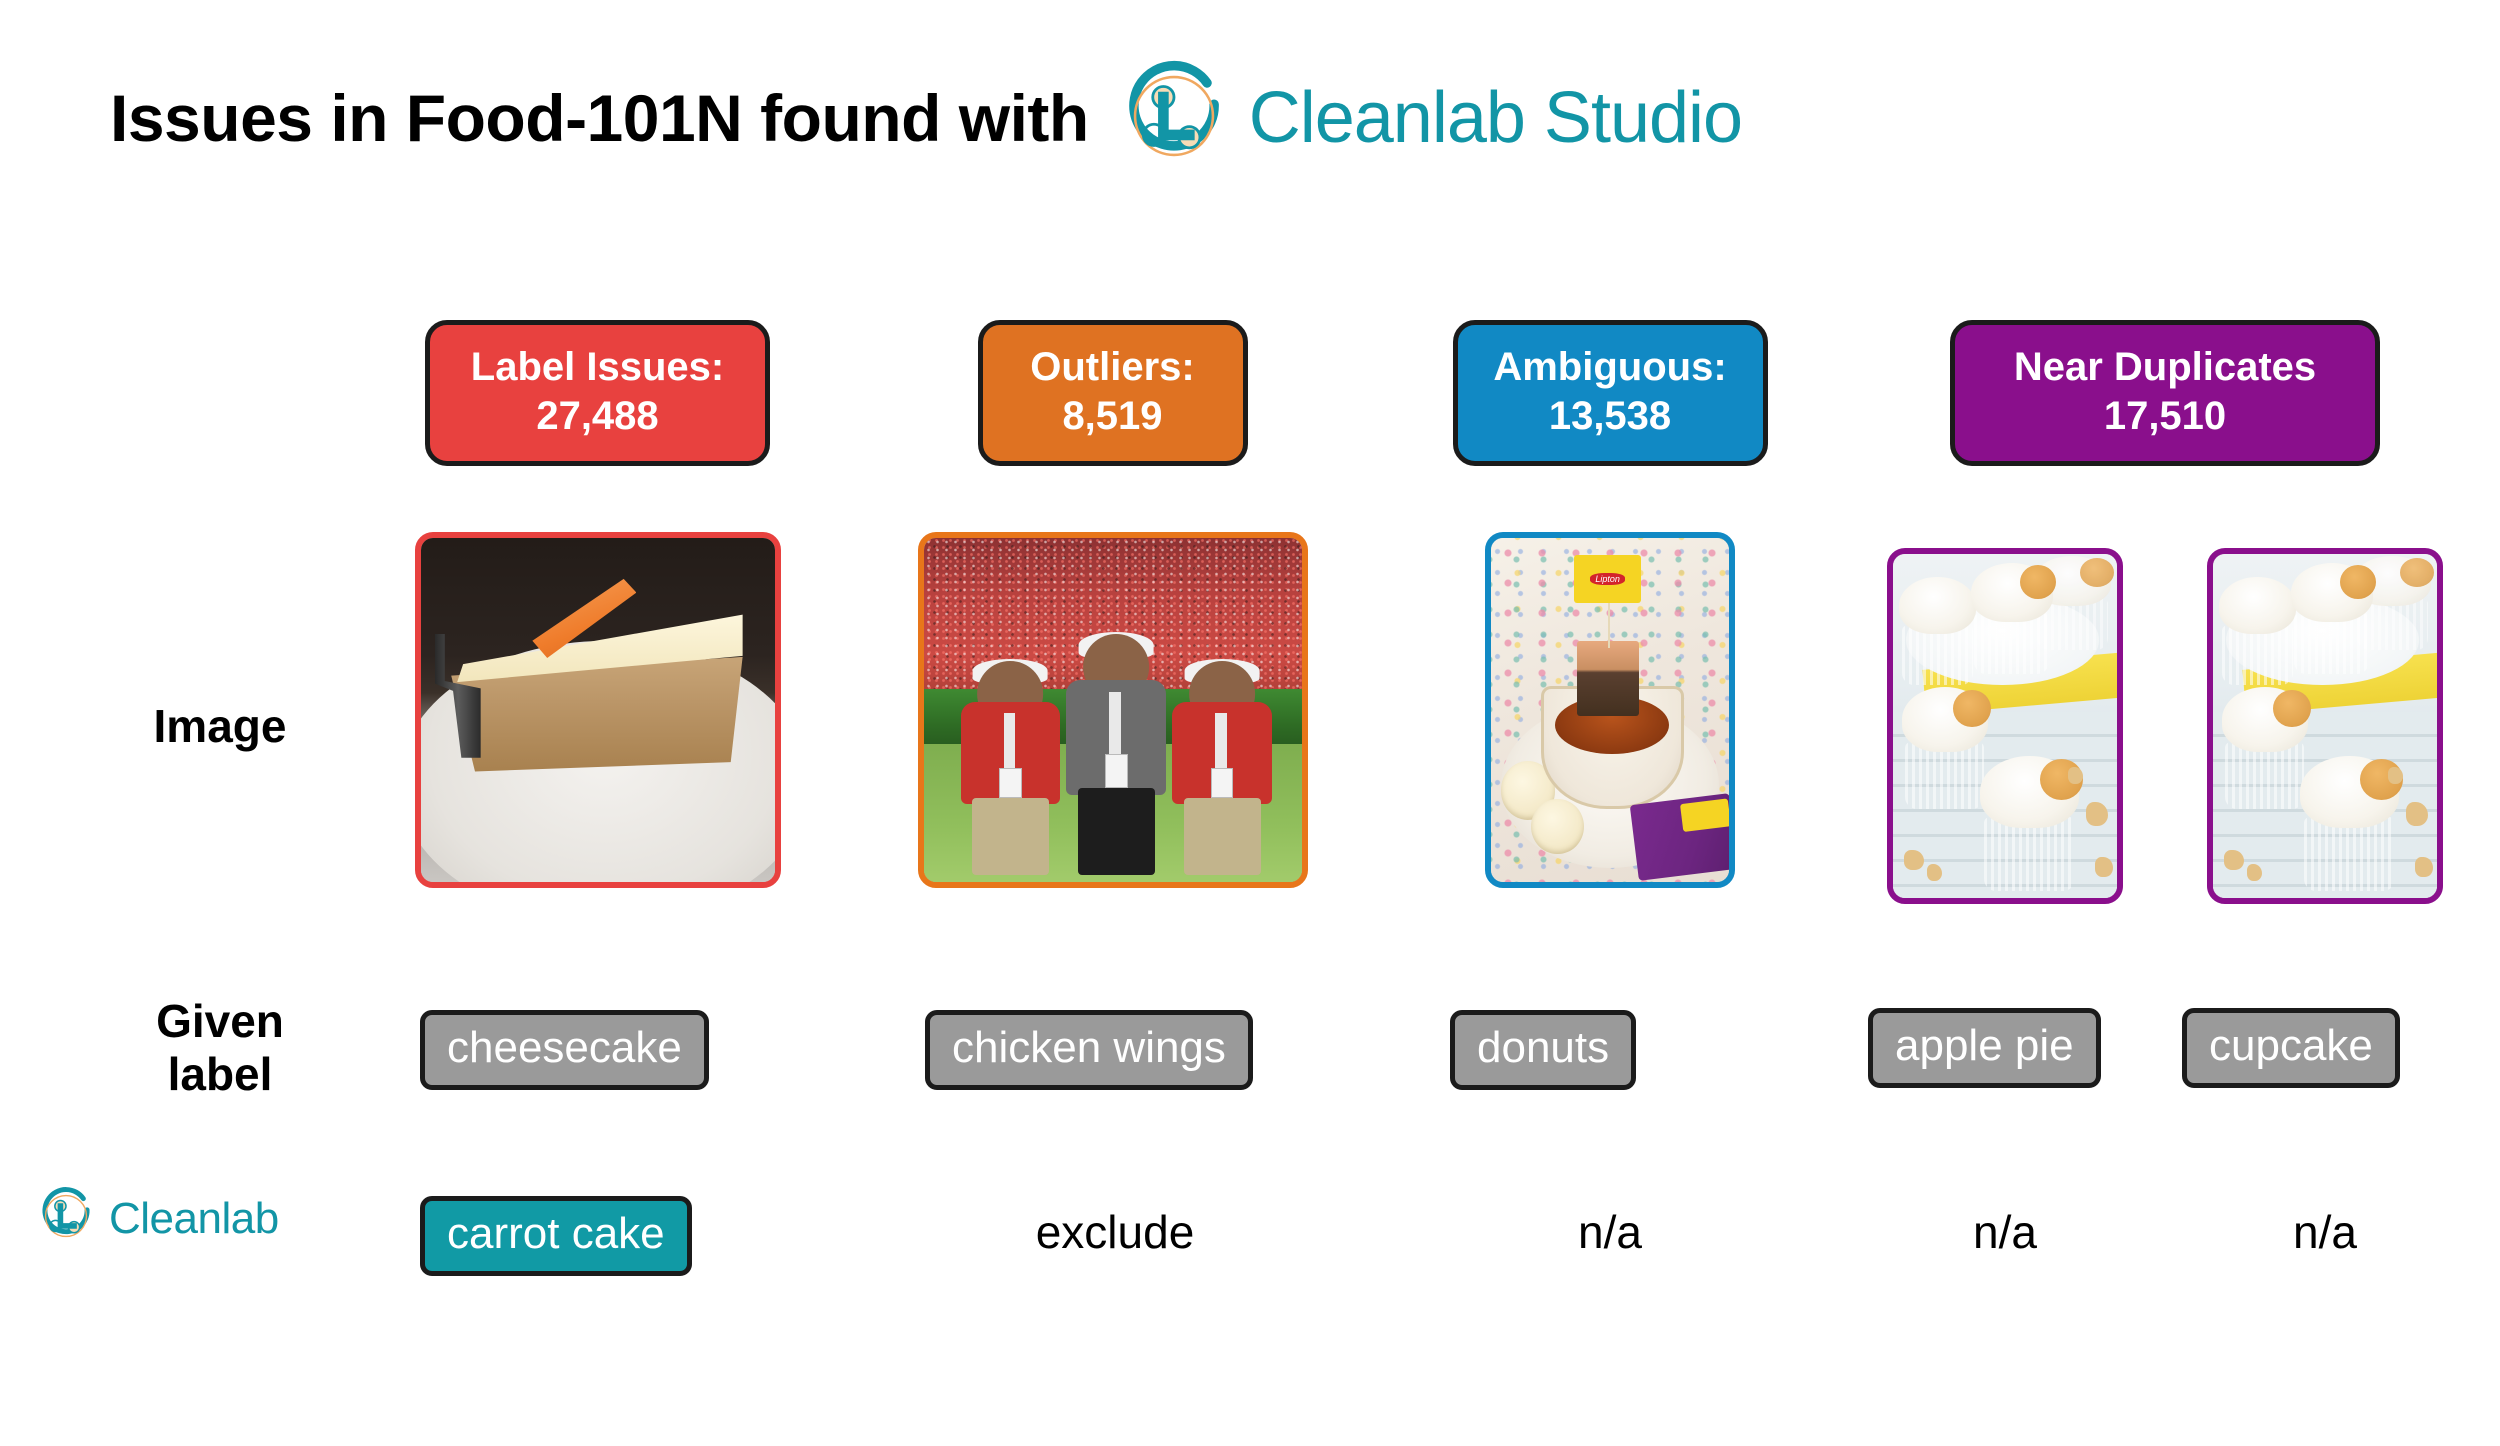 The image size is (2500, 1446). I want to click on cleanlab-suggestion-duplicate-b: n/a, so click(2325, 1232).